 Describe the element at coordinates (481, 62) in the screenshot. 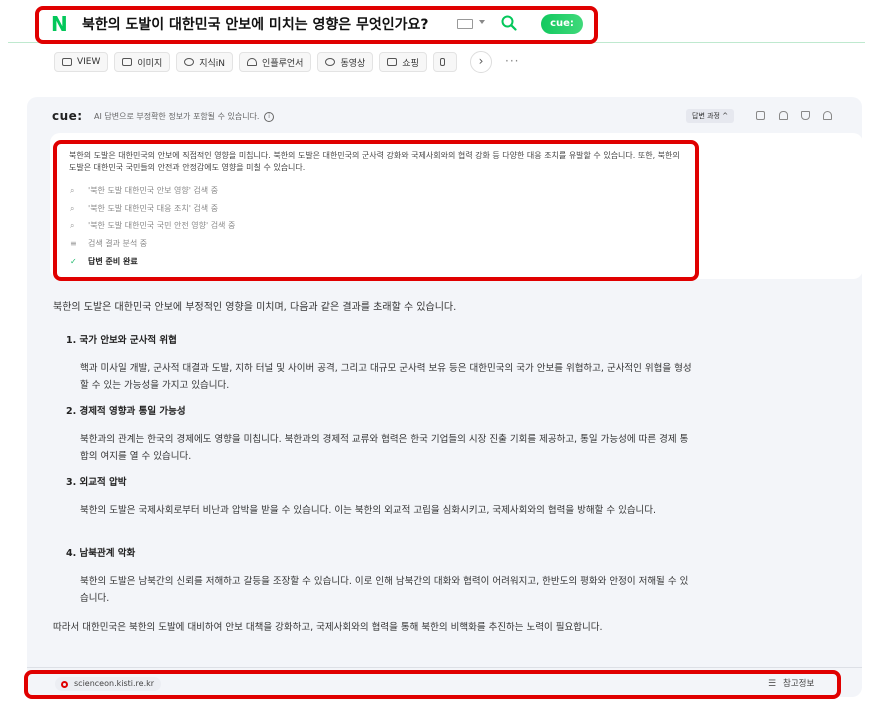

I see `tabs-next-button: ›` at that location.